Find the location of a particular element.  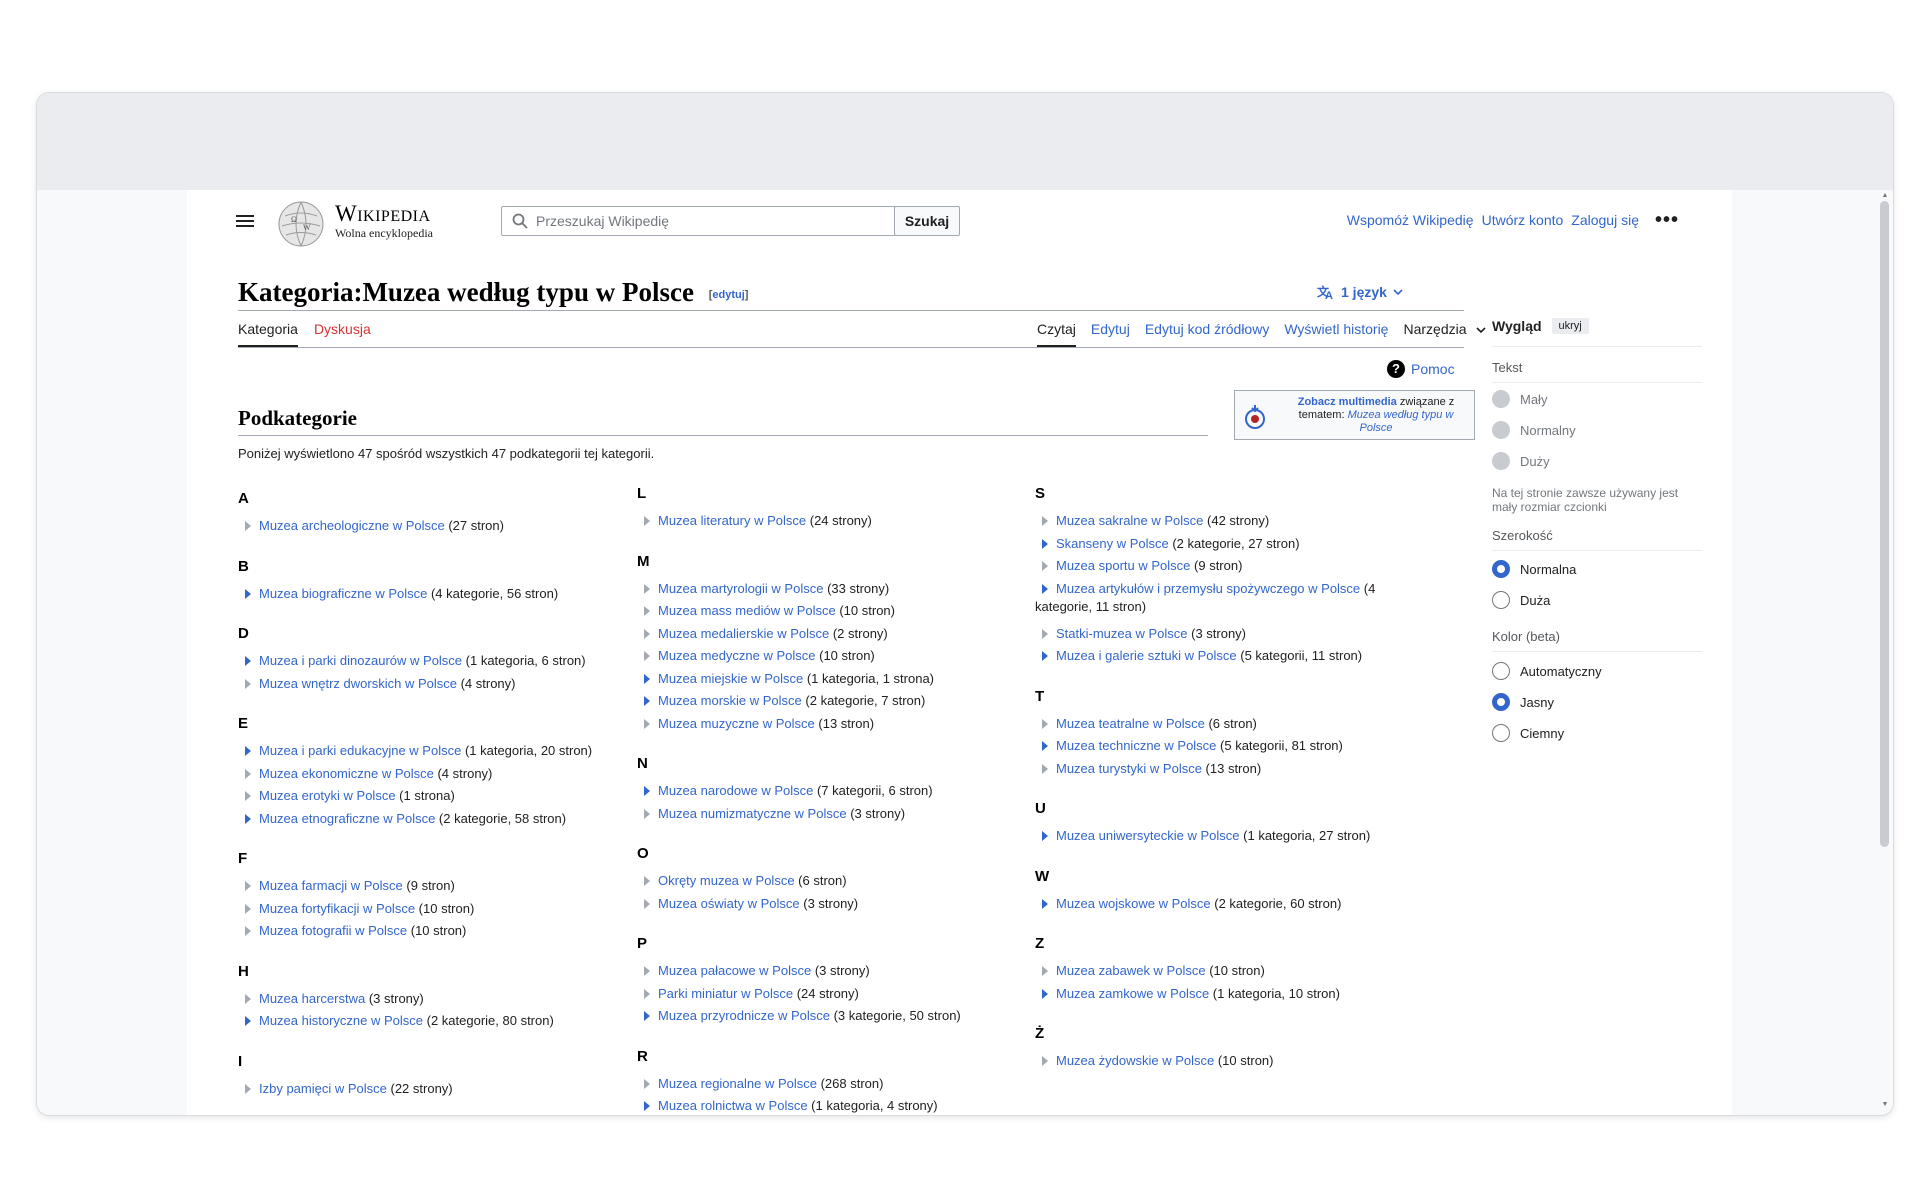

color-automatic: Automatyczny is located at coordinates (1547, 671).